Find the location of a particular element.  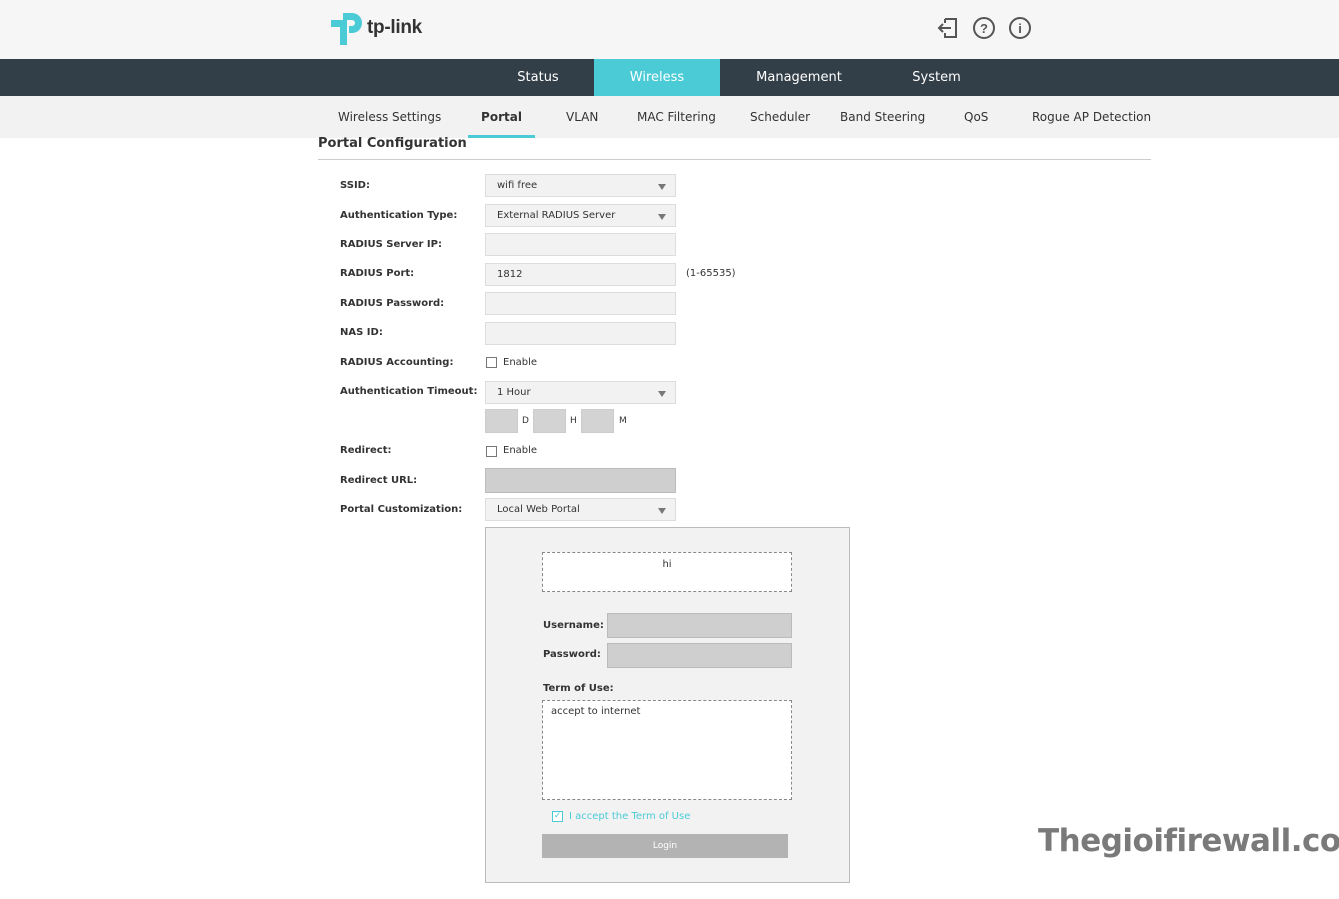

redirect-url-label: Redirect URL: is located at coordinates (379, 480).